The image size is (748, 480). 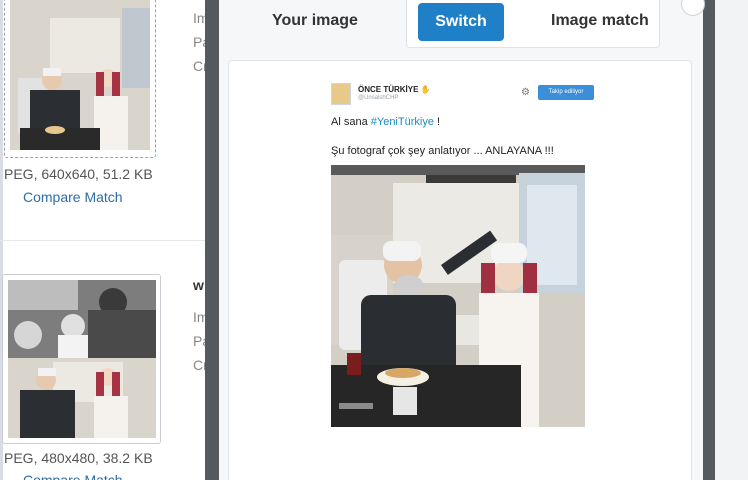 I want to click on compare-tabbar: Your image Switch Image match, so click(x=461, y=25).